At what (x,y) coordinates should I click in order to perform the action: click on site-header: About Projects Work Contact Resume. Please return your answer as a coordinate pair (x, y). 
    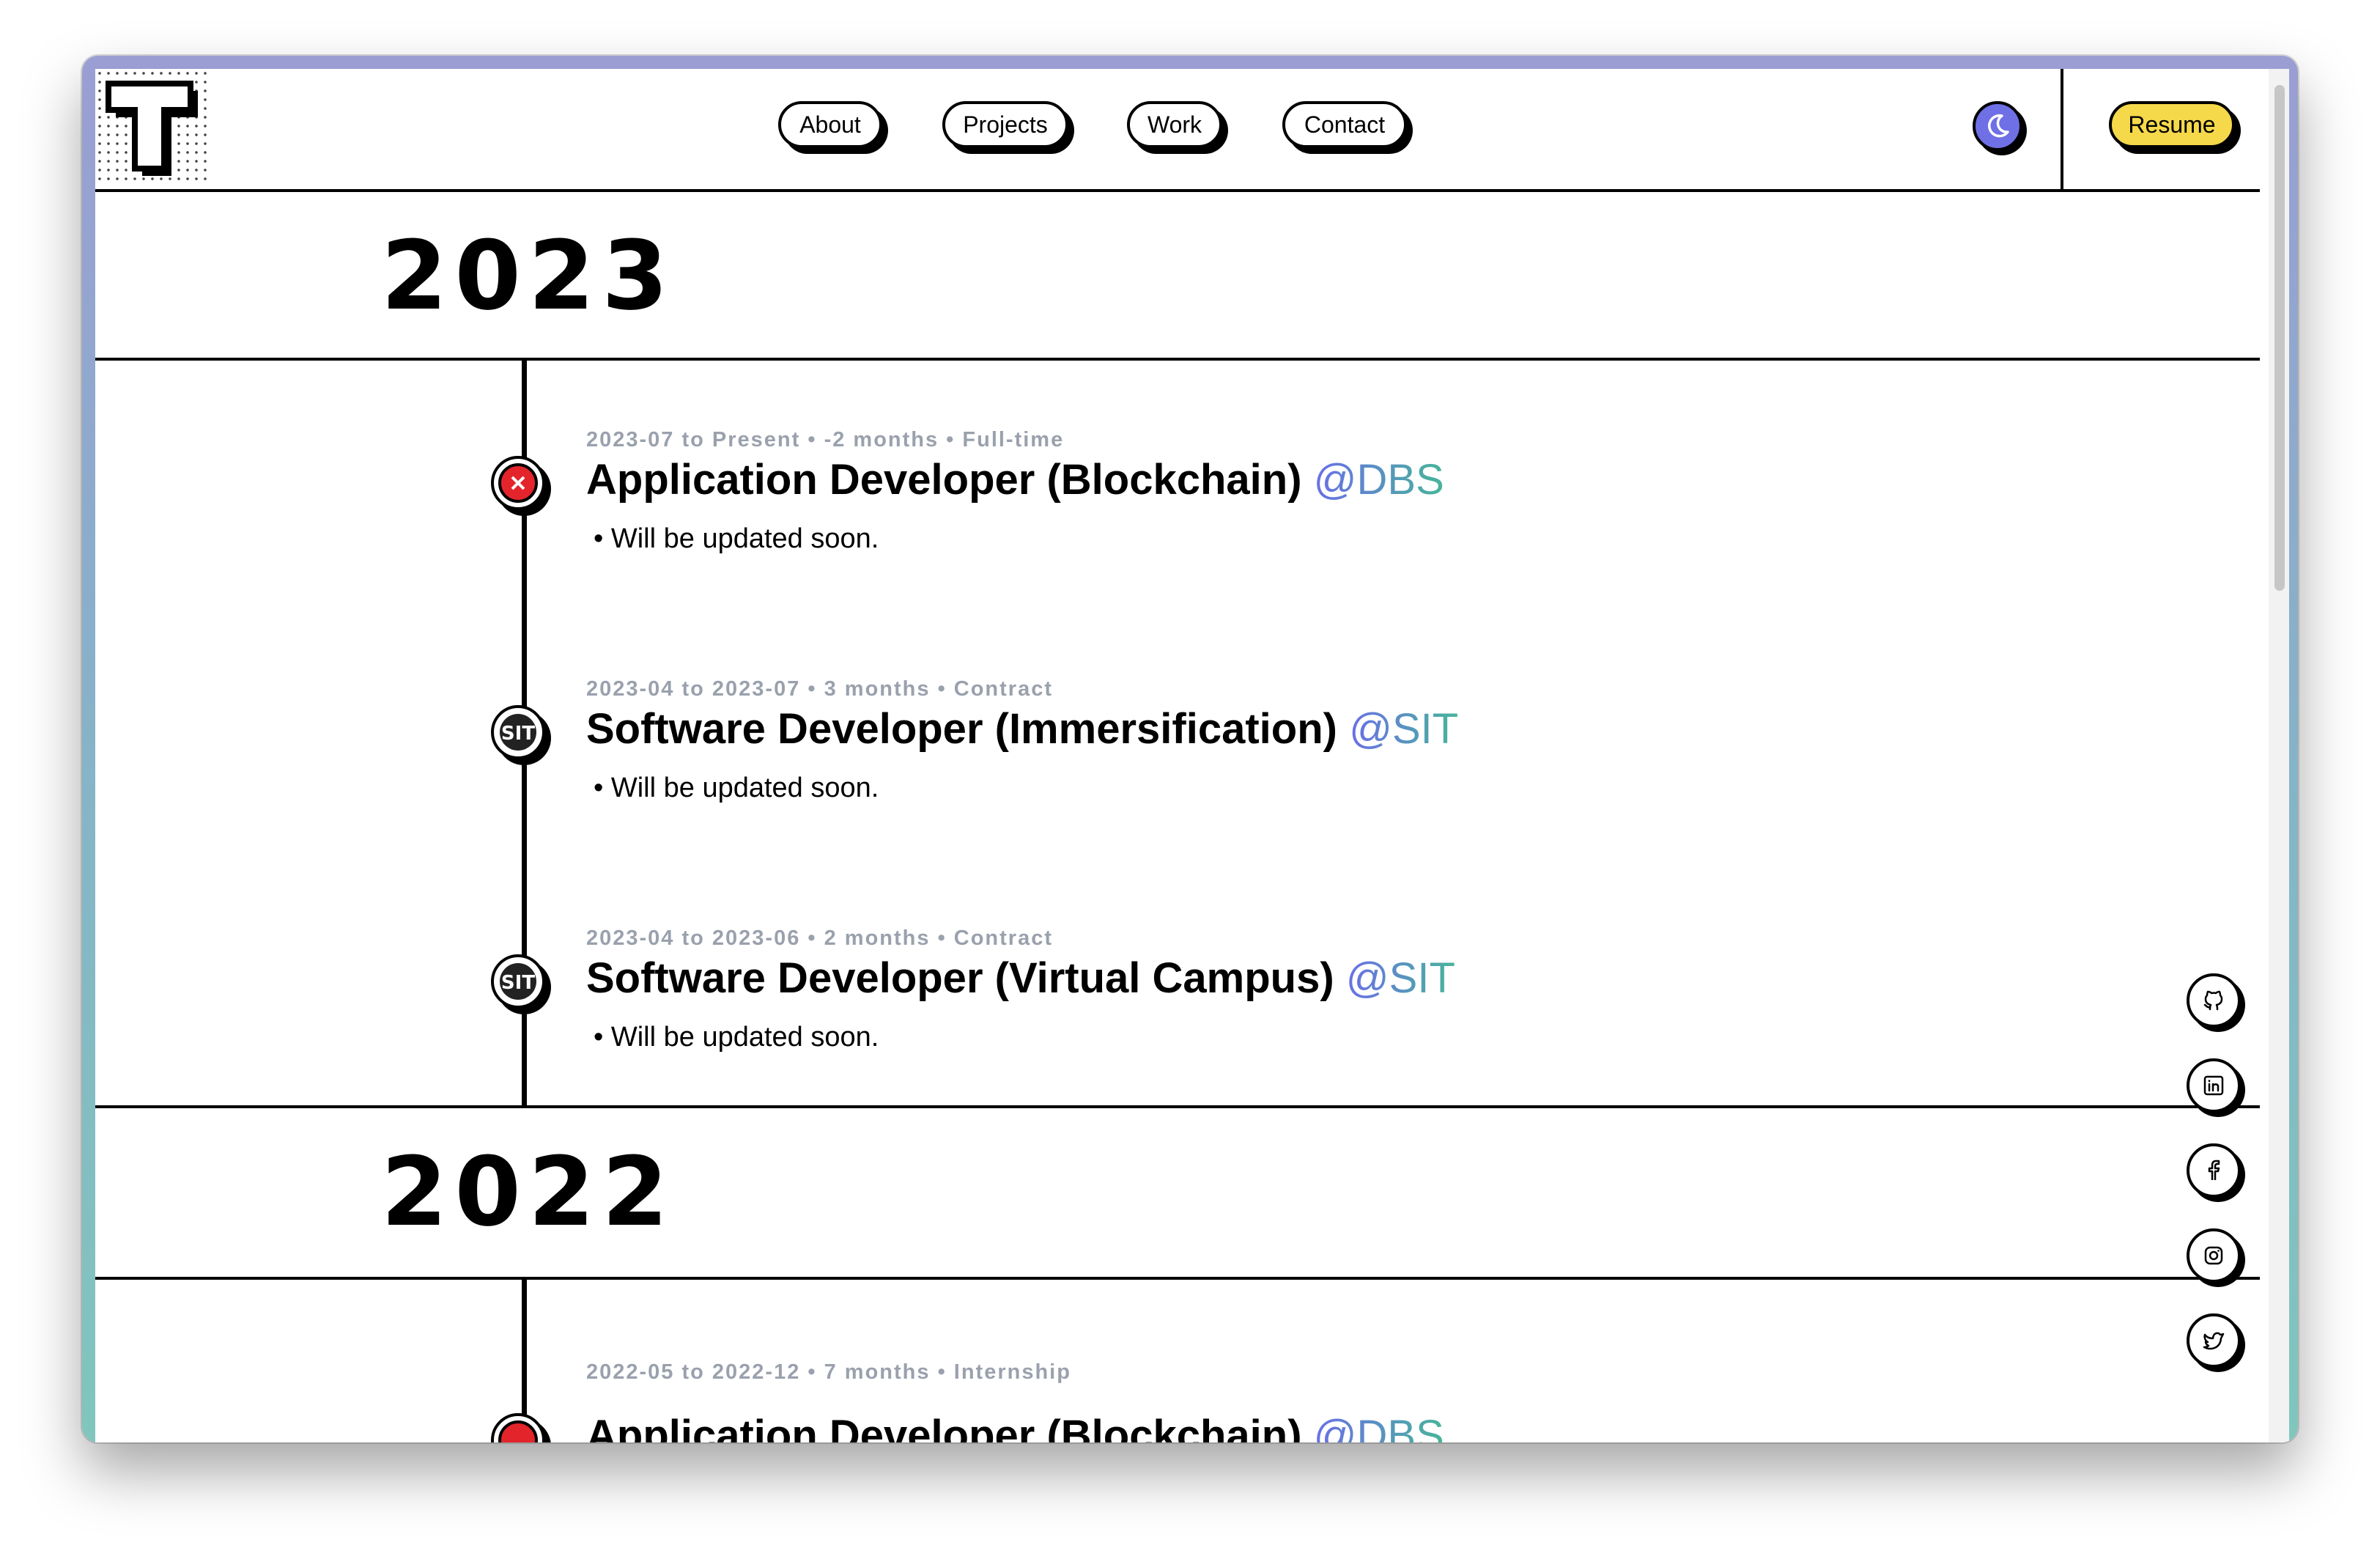
    Looking at the image, I should click on (1177, 130).